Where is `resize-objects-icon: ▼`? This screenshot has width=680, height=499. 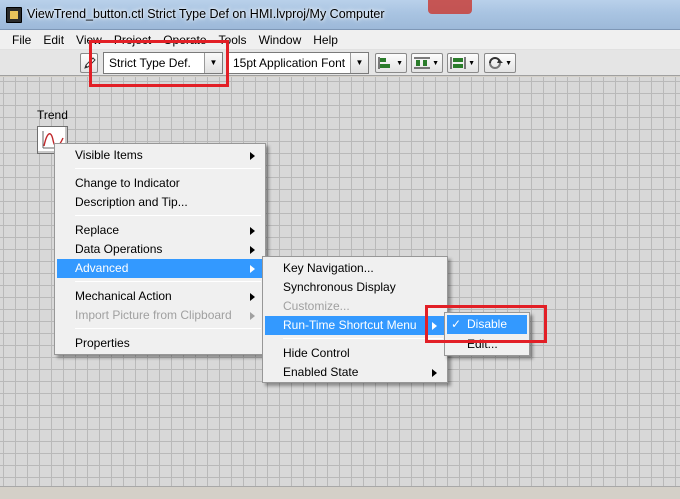 resize-objects-icon: ▼ is located at coordinates (463, 63).